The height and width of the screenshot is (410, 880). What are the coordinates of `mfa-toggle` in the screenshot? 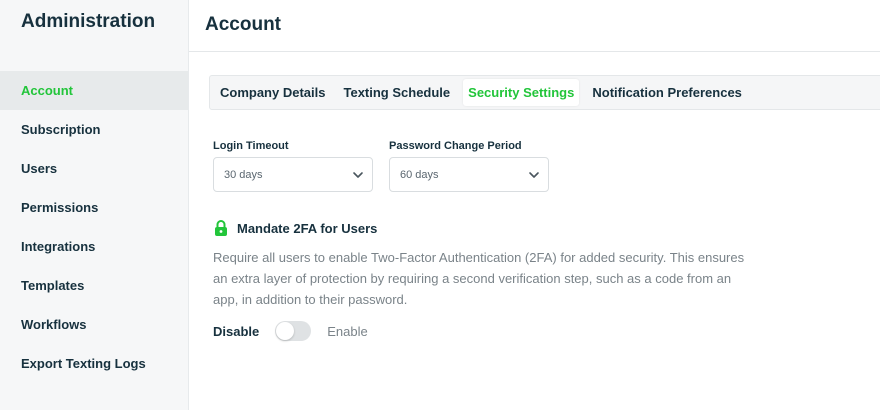 It's located at (293, 331).